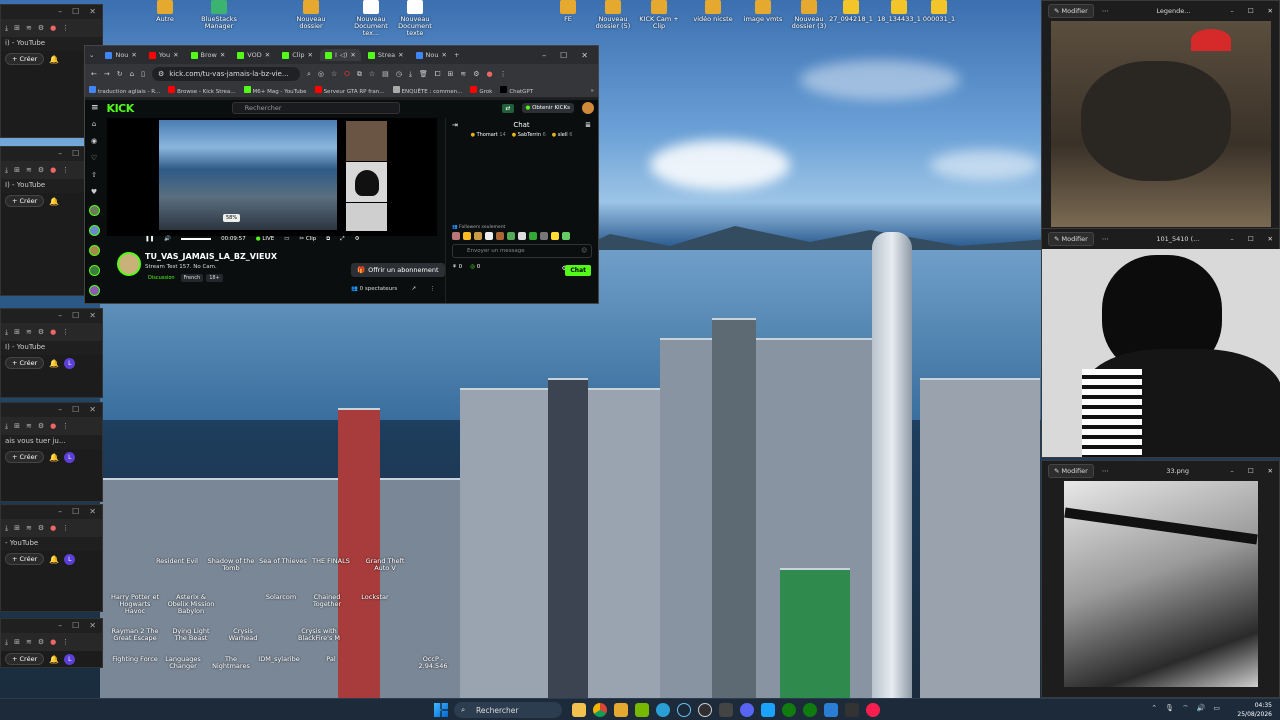 Image resolution: width=1280 pixels, height=720 pixels. I want to click on chrome-icon, so click(600, 710).